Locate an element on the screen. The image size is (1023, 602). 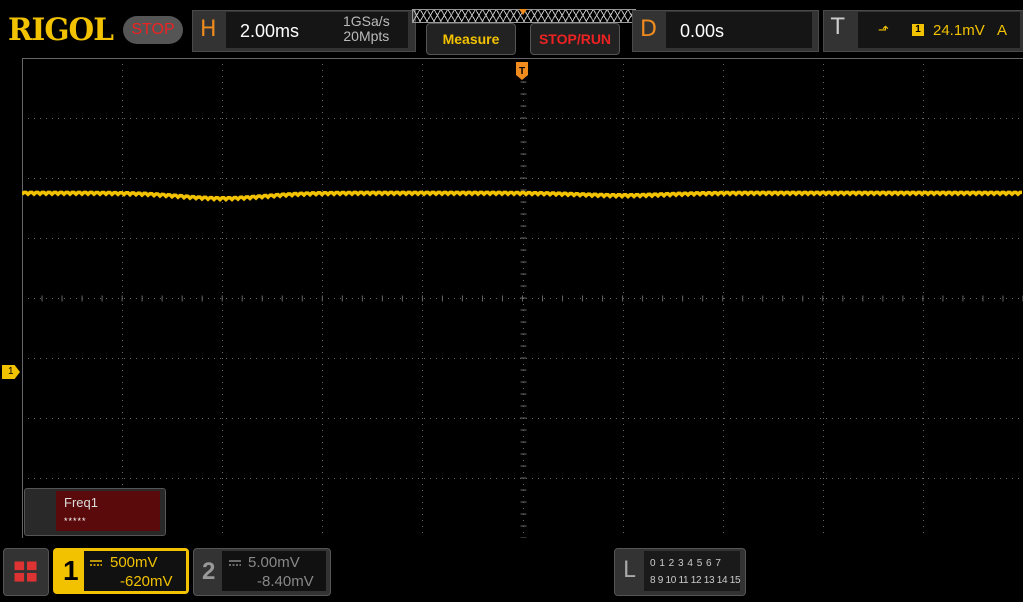
horizontal-label: H is located at coordinates (208, 29).